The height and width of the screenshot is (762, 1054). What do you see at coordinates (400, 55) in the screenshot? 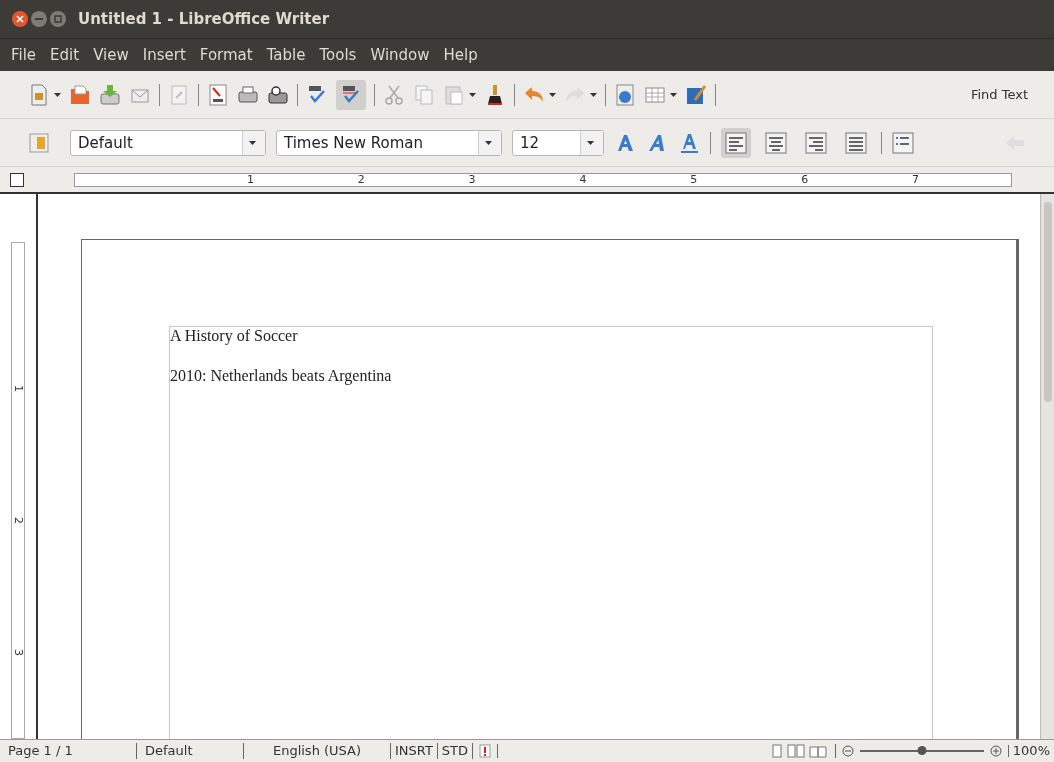
I see `menu-item: Window` at bounding box center [400, 55].